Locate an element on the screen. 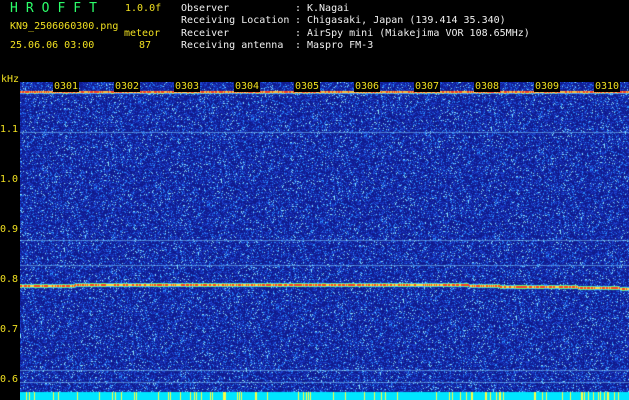 The image size is (629, 400). hour-label: 0309 is located at coordinates (547, 86).